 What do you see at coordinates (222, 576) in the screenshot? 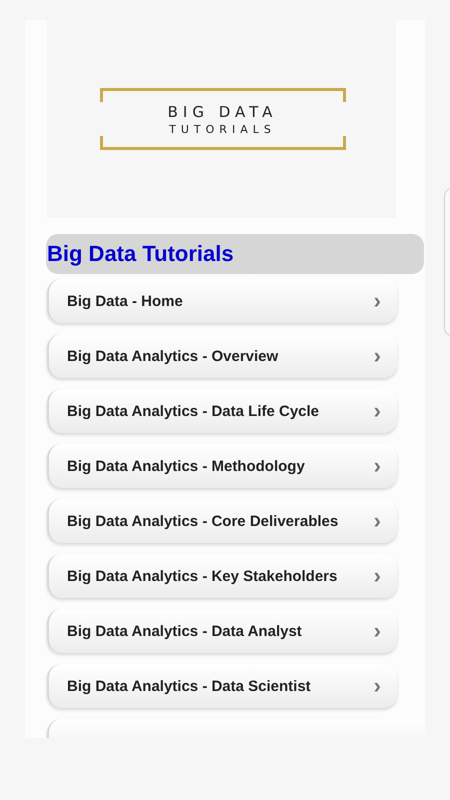
I see `tutorial-list-item: Big Data Analytics - Key Stakeholders ›` at bounding box center [222, 576].